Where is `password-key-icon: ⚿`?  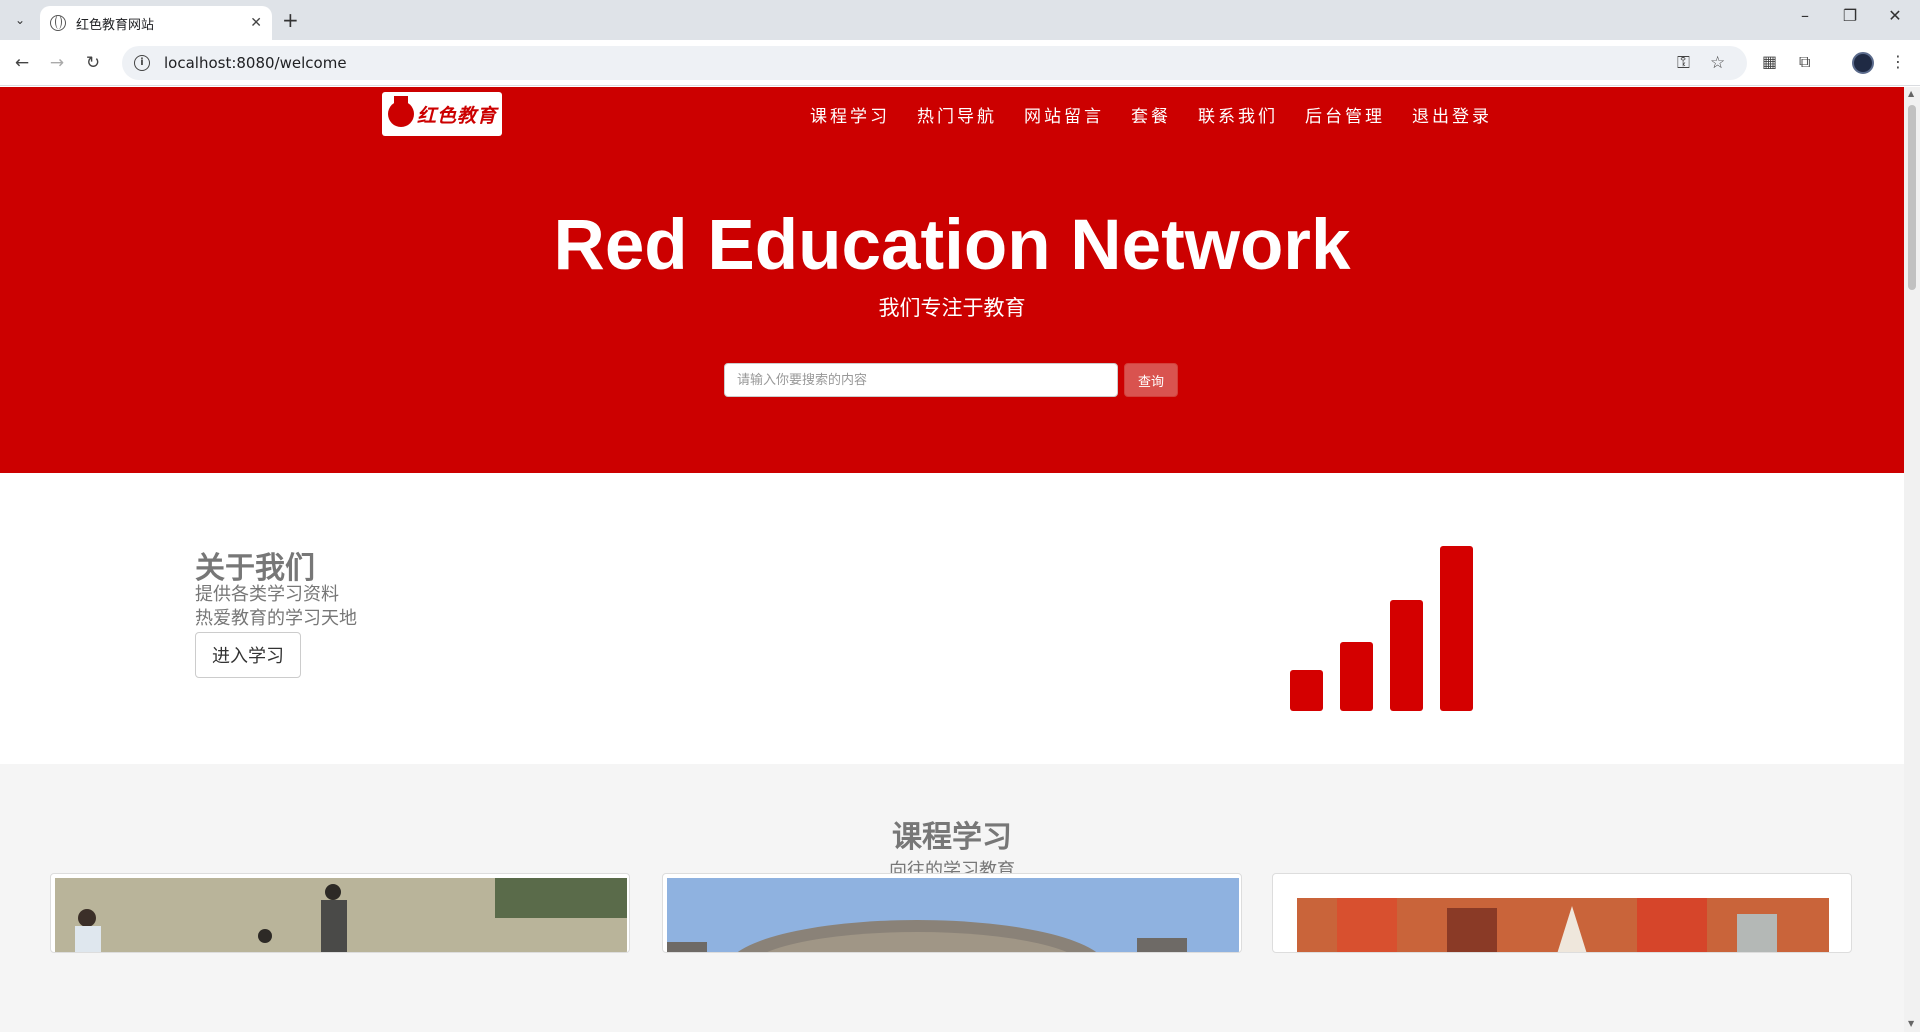 password-key-icon: ⚿ is located at coordinates (1683, 63).